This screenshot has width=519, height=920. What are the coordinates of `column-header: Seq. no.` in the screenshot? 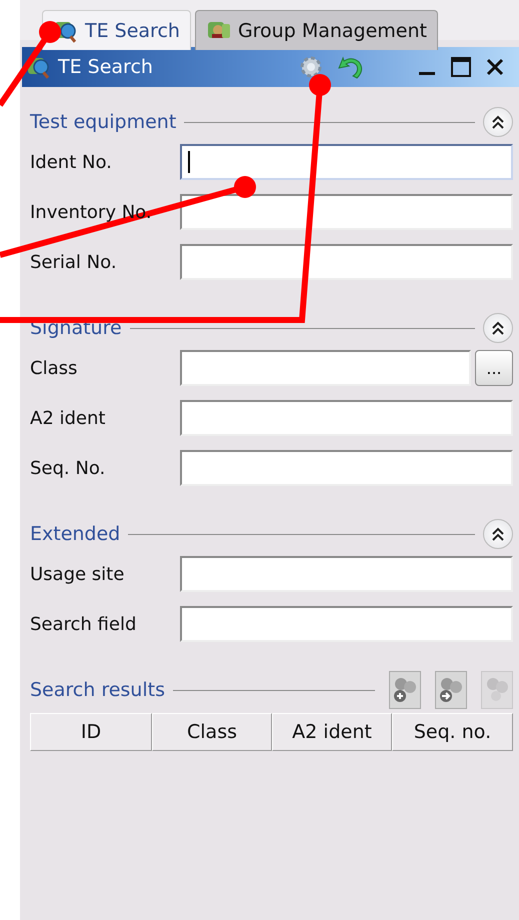 It's located at (452, 732).